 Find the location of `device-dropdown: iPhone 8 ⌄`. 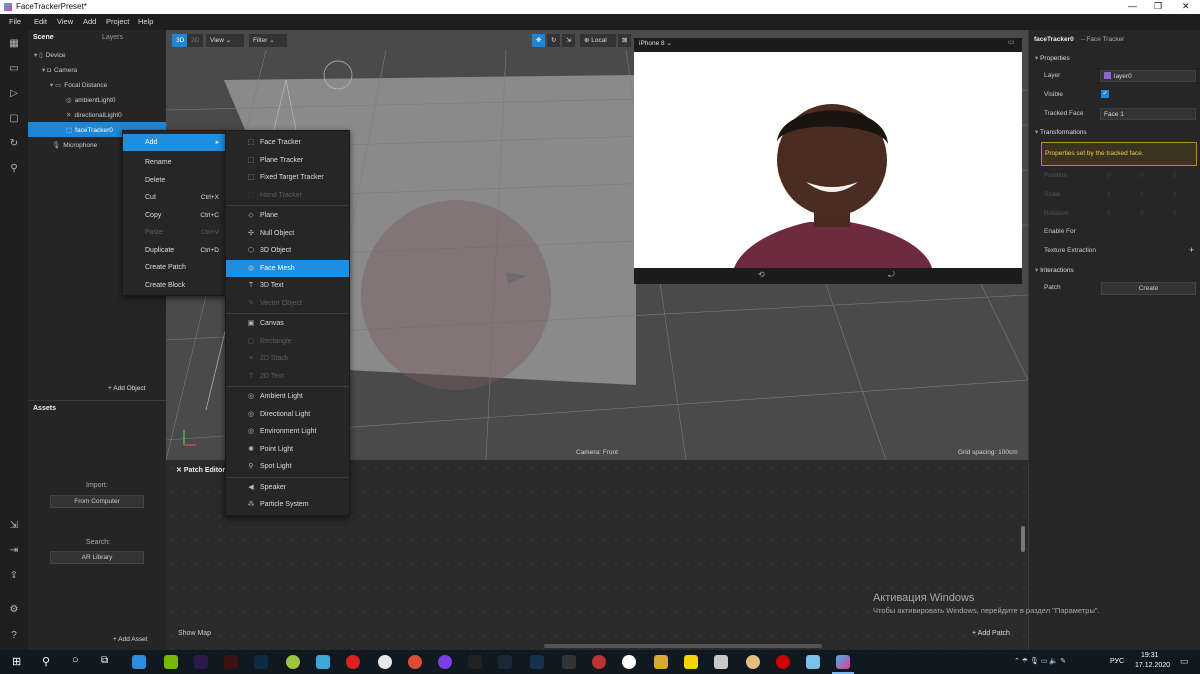

device-dropdown: iPhone 8 ⌄ is located at coordinates (655, 43).